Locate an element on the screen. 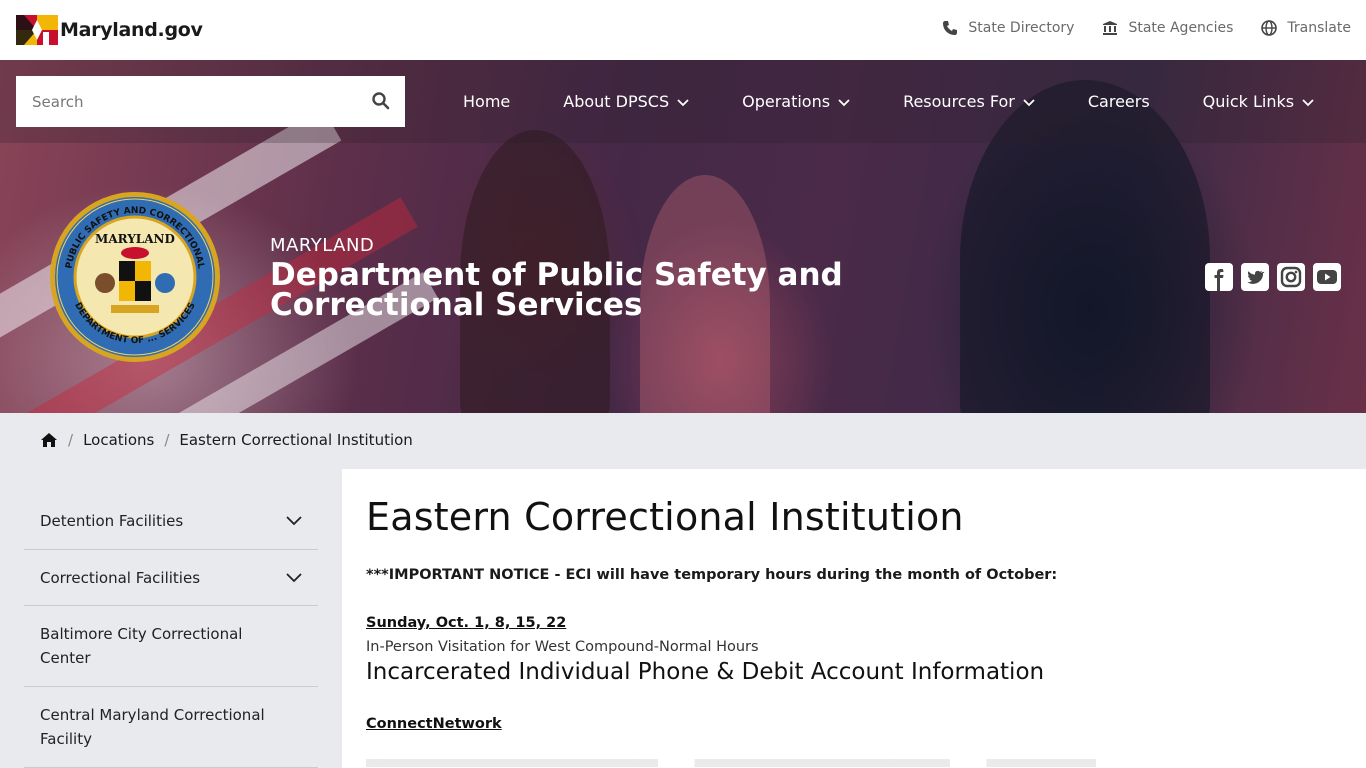 The height and width of the screenshot is (768, 1366). search-input is located at coordinates (186, 101).